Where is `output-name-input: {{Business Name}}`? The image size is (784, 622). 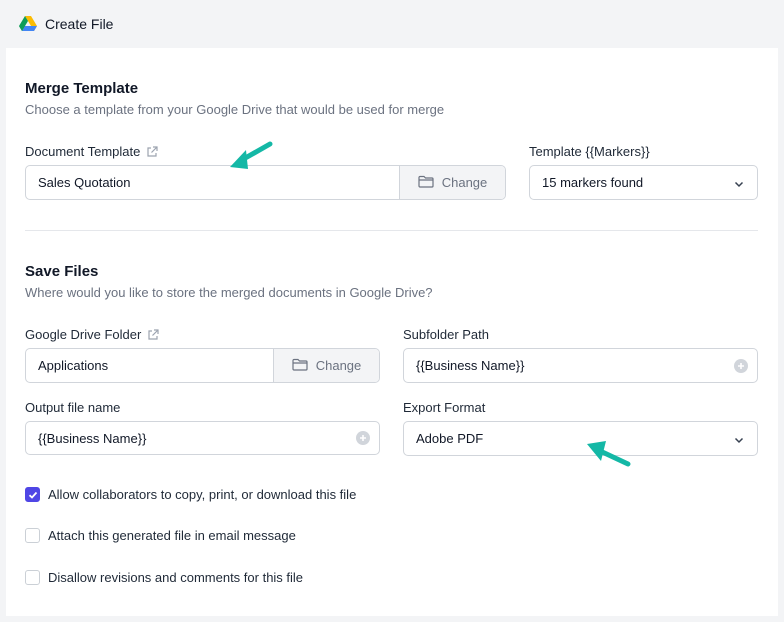
output-name-input: {{Business Name}} is located at coordinates (202, 438).